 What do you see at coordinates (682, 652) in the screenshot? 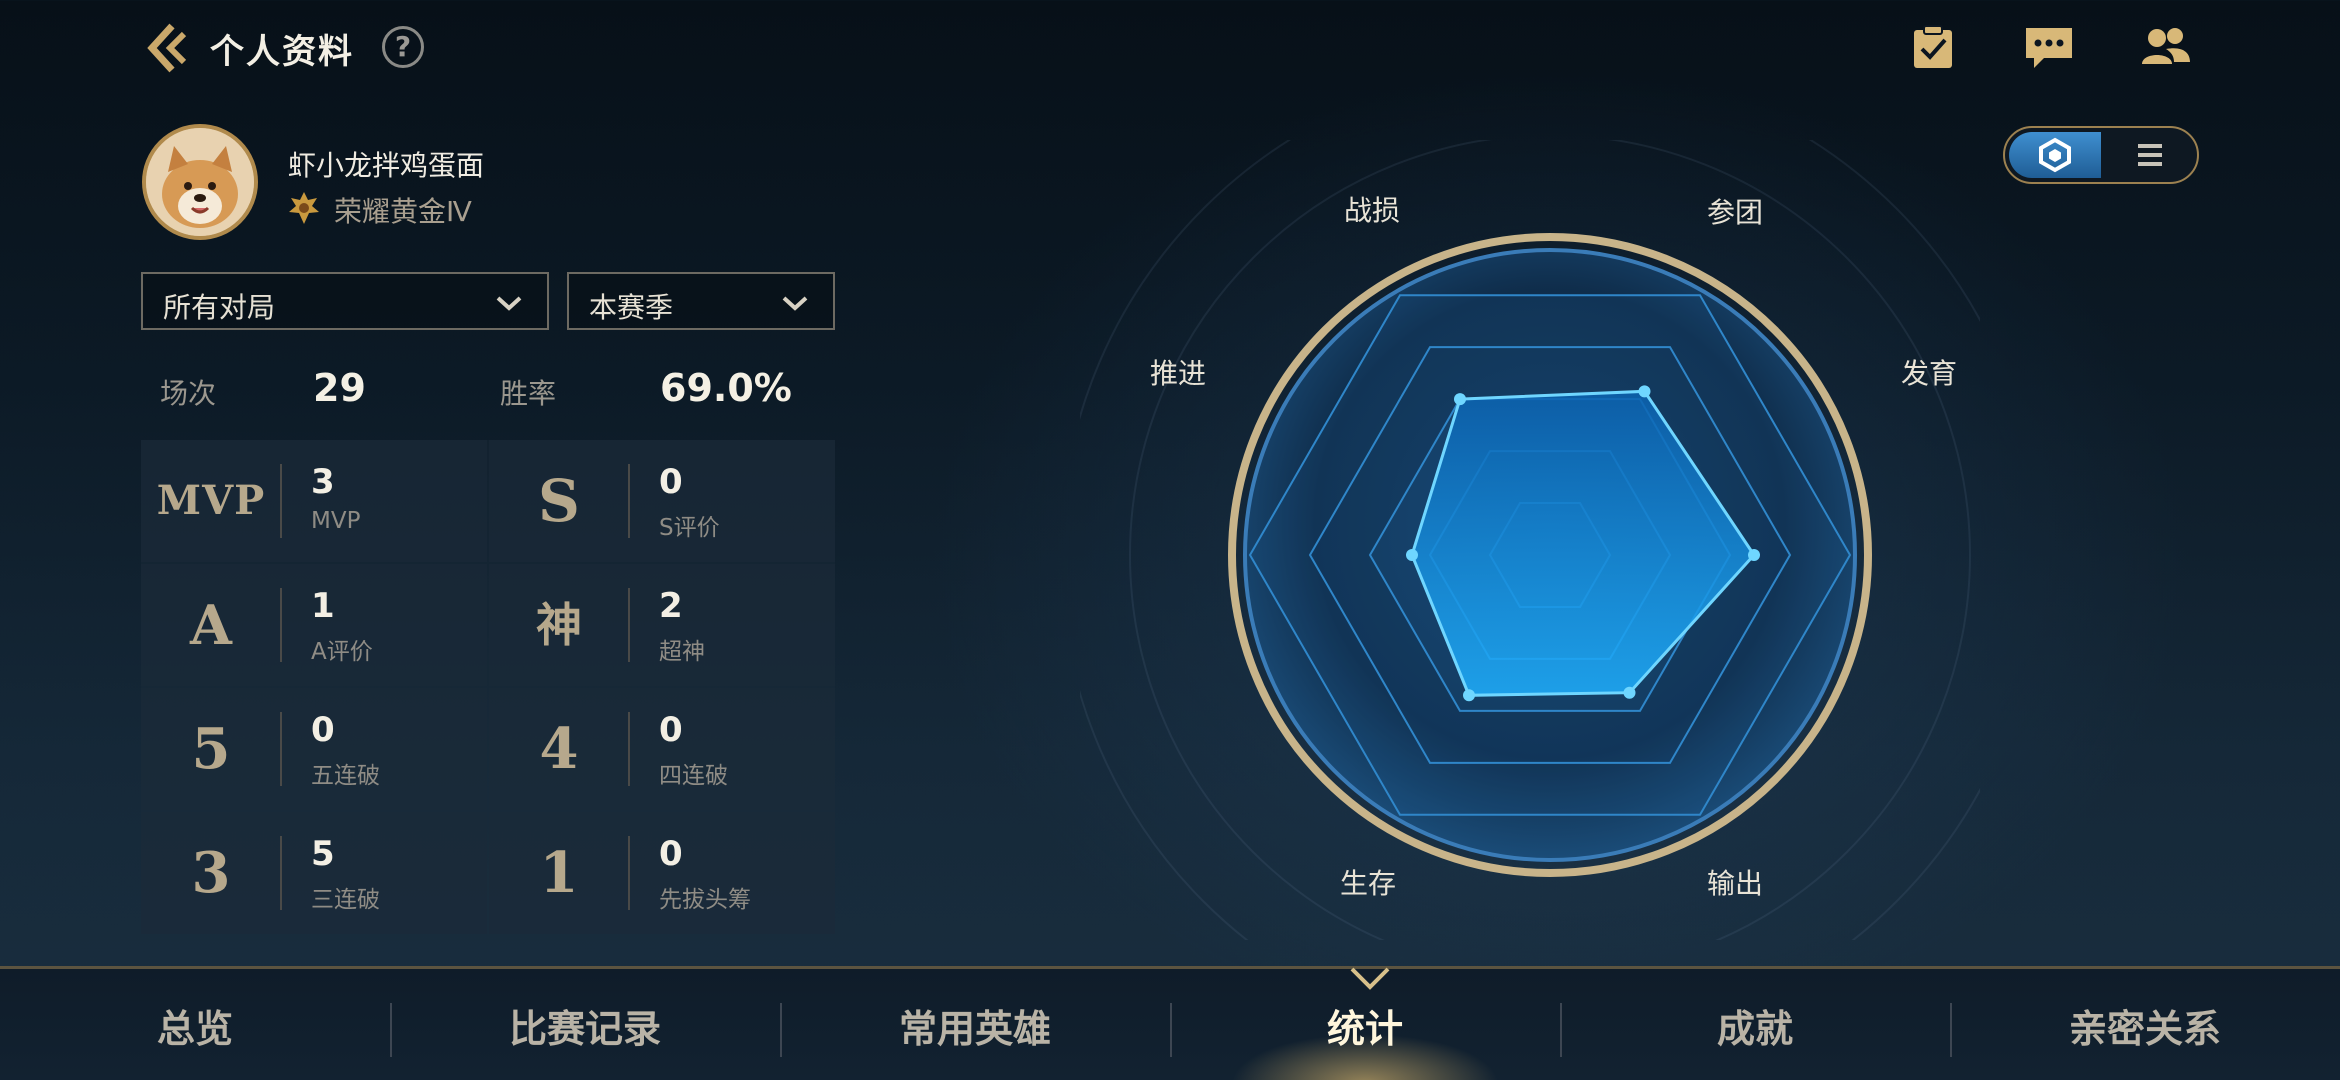
I see `stat-label: 超神` at bounding box center [682, 652].